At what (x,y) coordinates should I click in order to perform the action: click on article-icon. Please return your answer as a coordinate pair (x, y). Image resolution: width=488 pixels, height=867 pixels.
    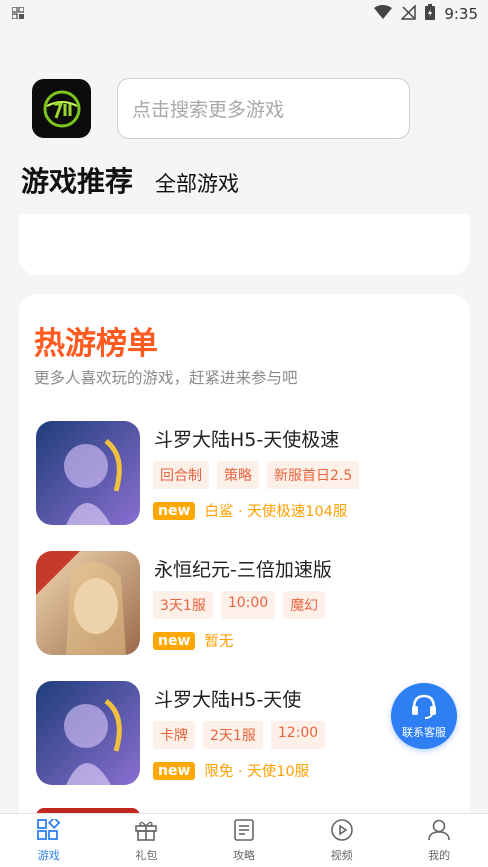
    Looking at the image, I should click on (244, 831).